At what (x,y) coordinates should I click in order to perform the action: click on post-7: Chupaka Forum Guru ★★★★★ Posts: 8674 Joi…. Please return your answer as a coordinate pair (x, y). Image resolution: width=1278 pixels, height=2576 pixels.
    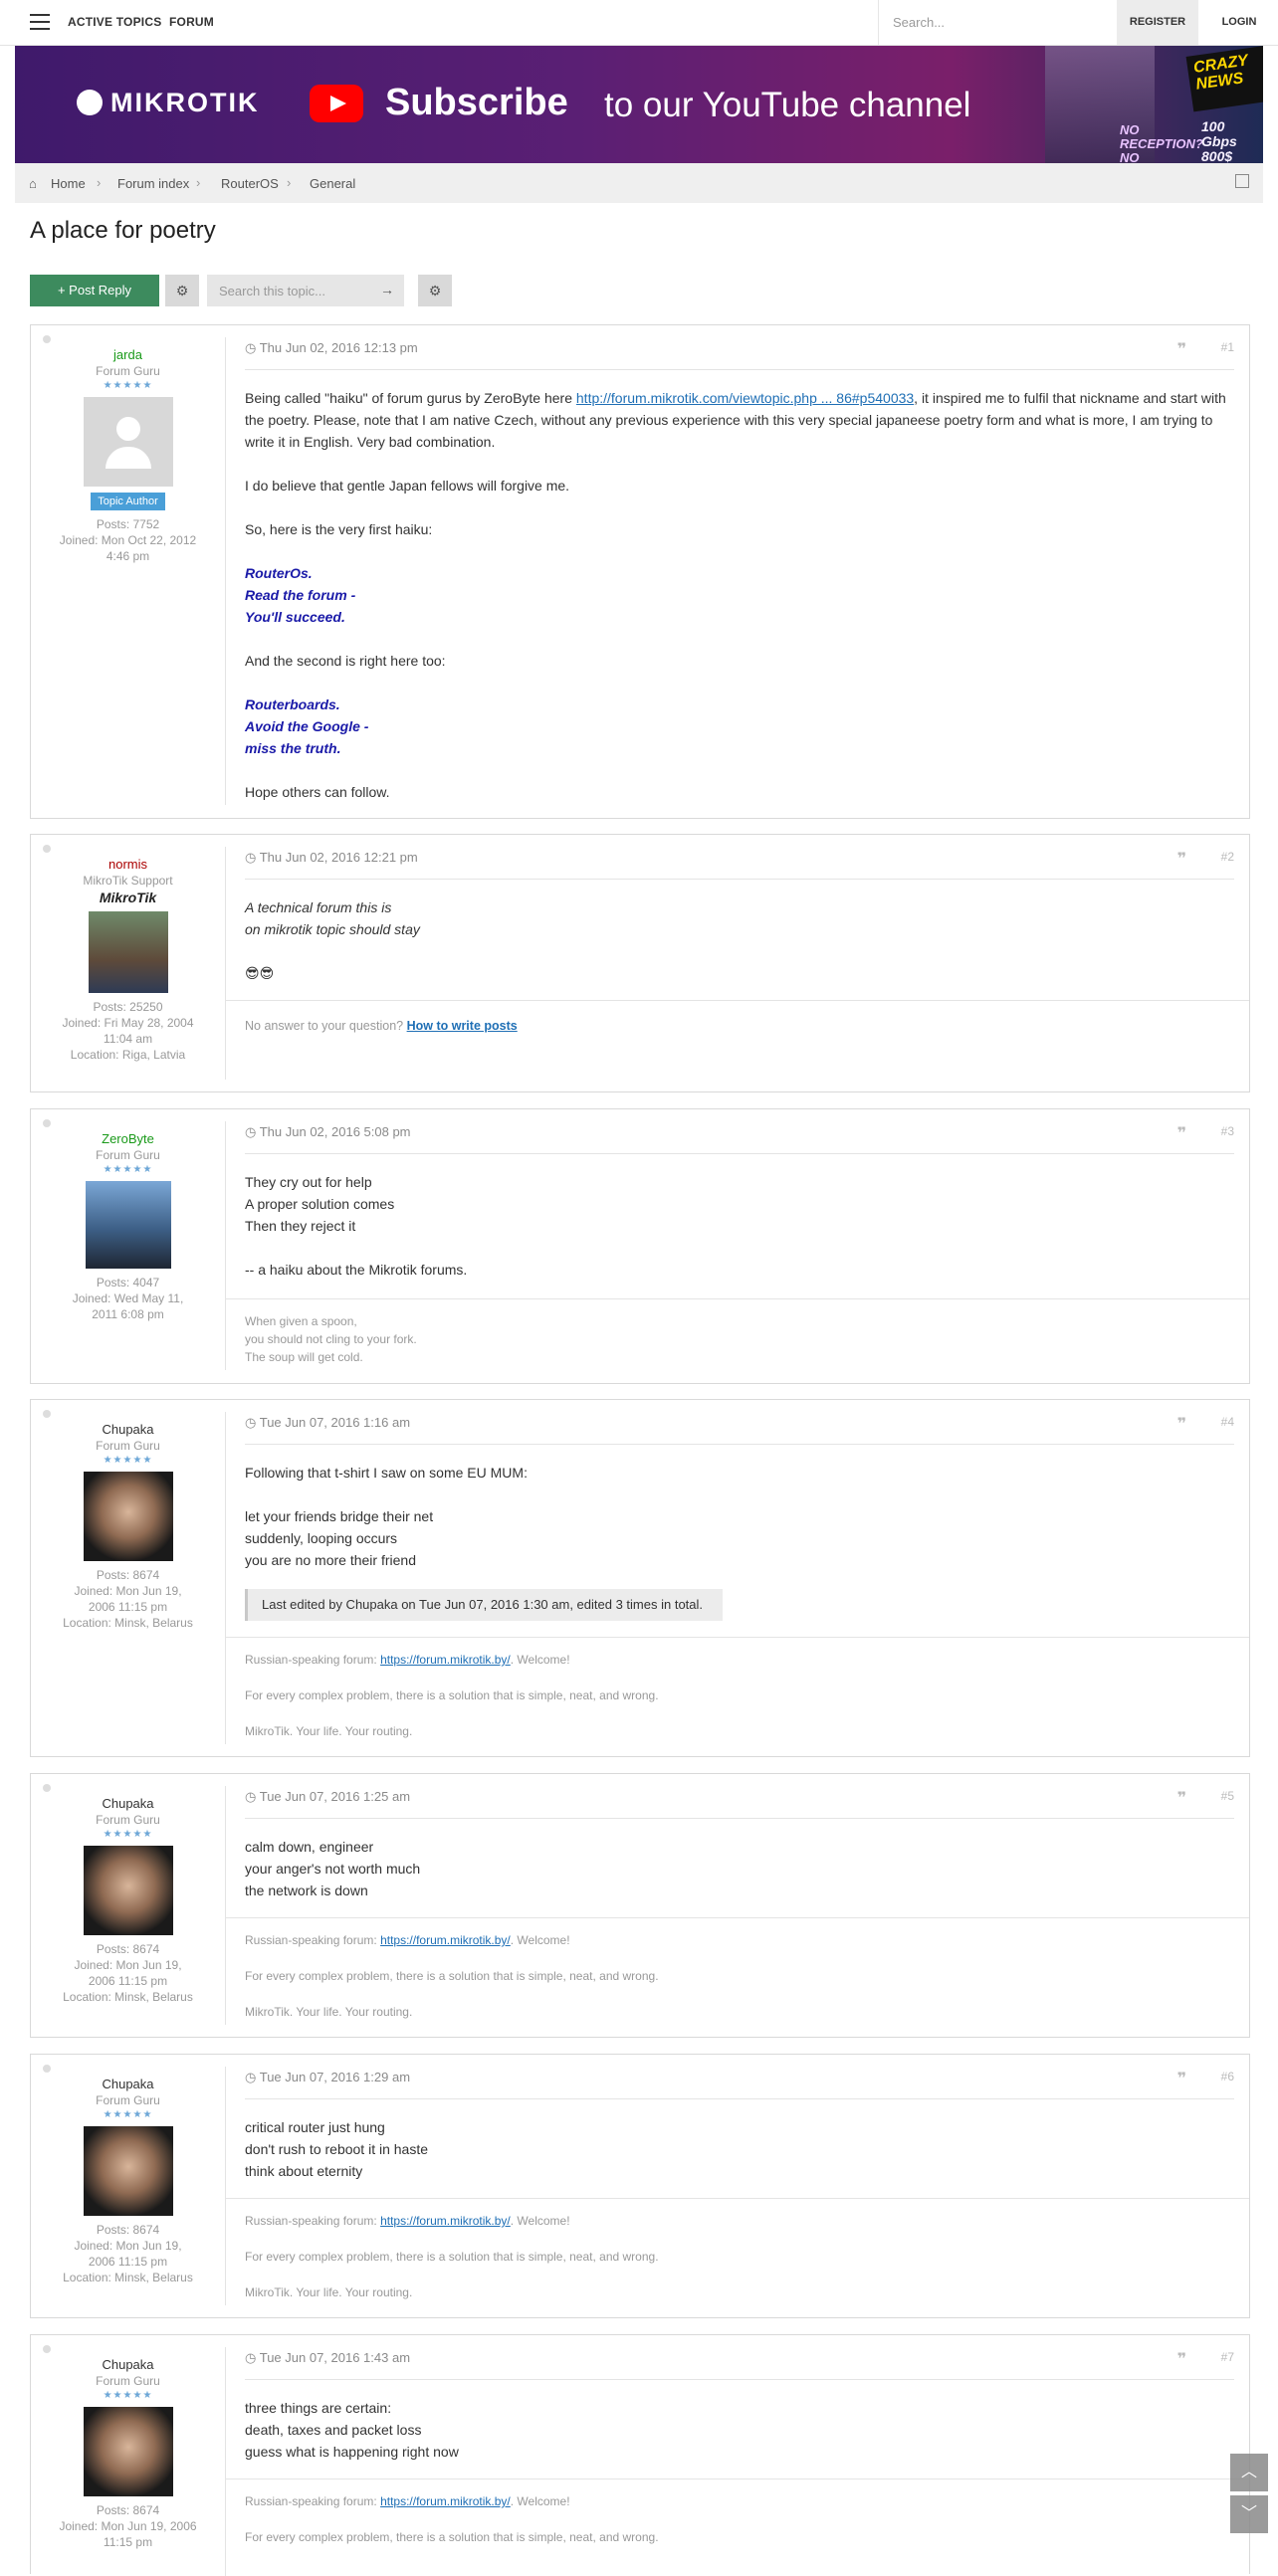
    Looking at the image, I should click on (640, 2455).